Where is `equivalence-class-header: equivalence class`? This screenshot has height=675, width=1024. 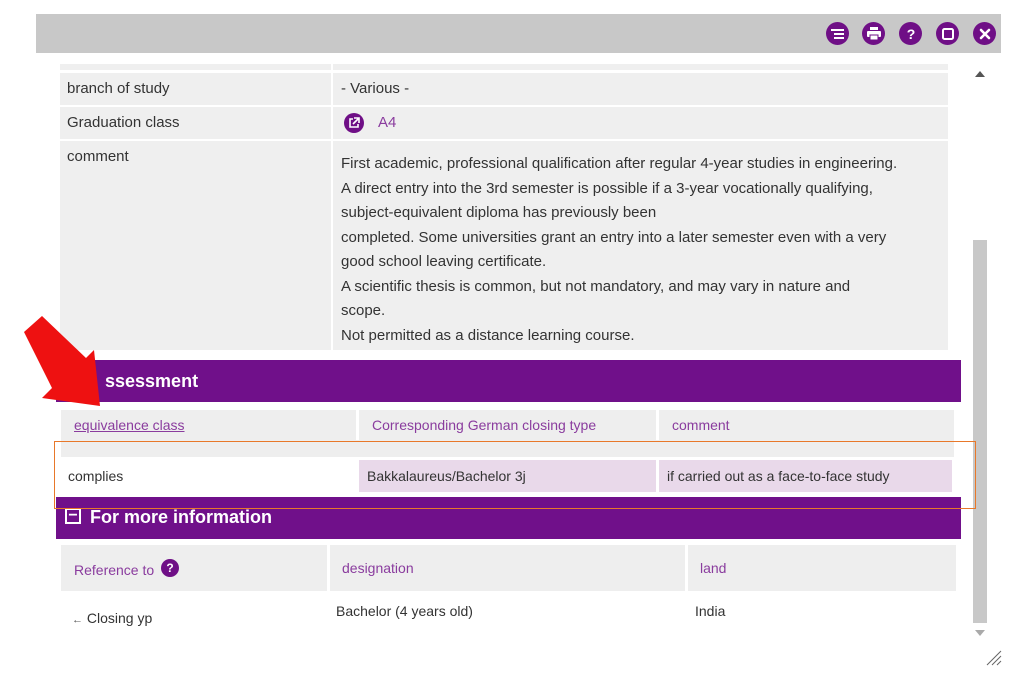 equivalence-class-header: equivalence class is located at coordinates (208, 425).